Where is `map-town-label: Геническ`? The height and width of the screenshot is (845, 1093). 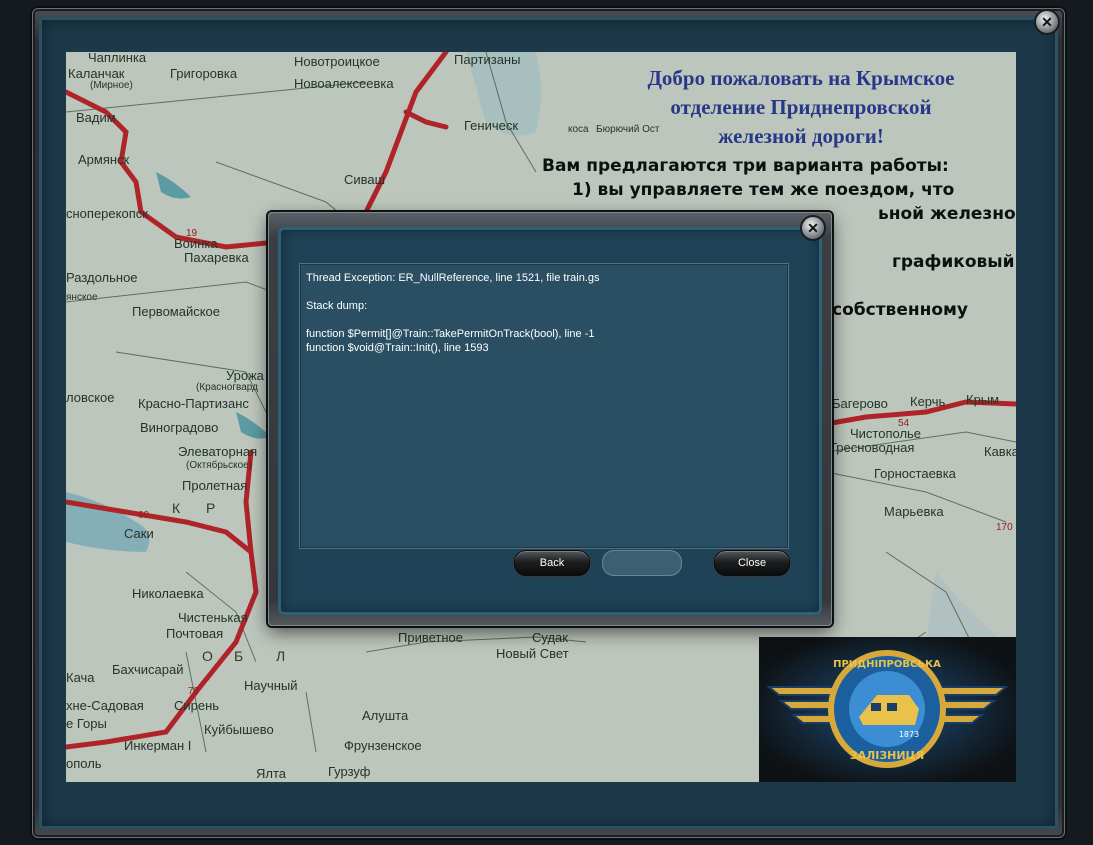
map-town-label: Геническ is located at coordinates (491, 125).